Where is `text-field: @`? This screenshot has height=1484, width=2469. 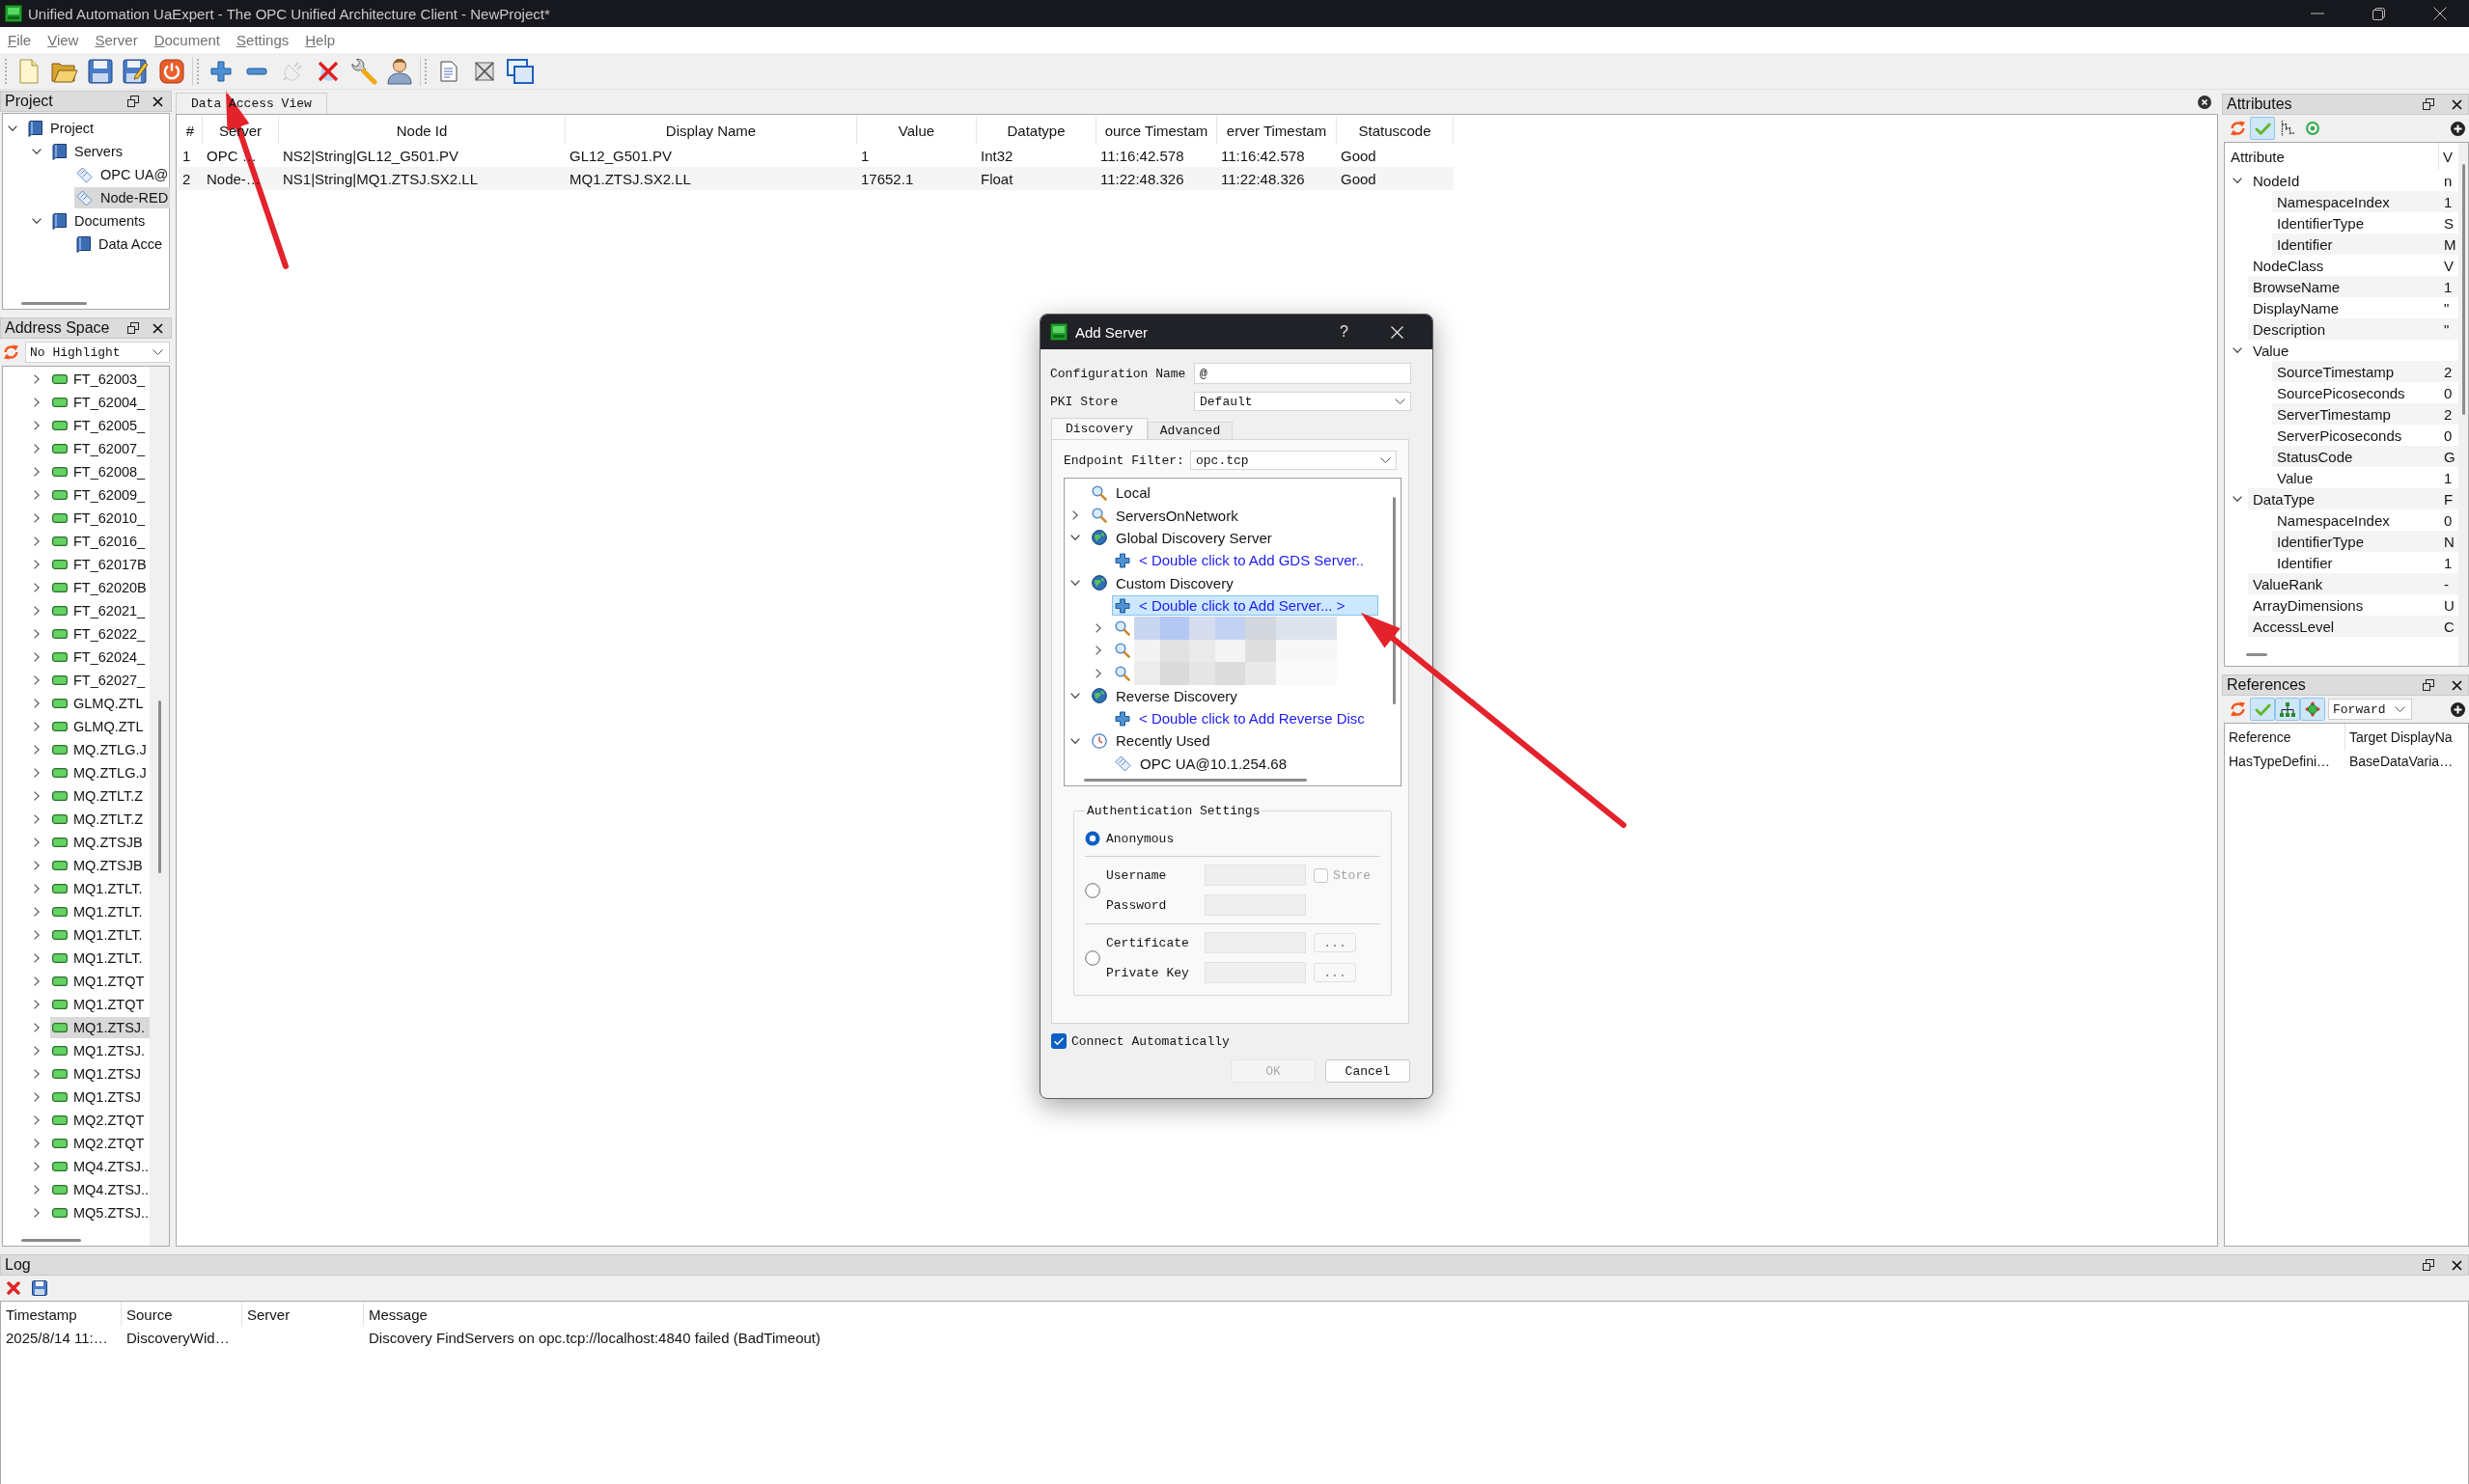 text-field: @ is located at coordinates (1302, 373).